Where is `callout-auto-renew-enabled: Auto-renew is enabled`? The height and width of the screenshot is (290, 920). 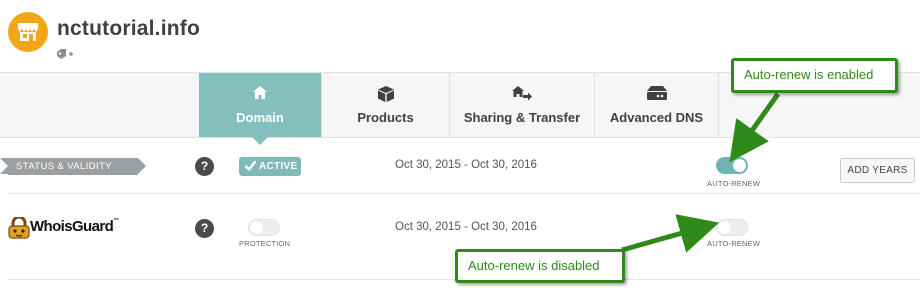
callout-auto-renew-enabled: Auto-renew is enabled is located at coordinates (814, 75).